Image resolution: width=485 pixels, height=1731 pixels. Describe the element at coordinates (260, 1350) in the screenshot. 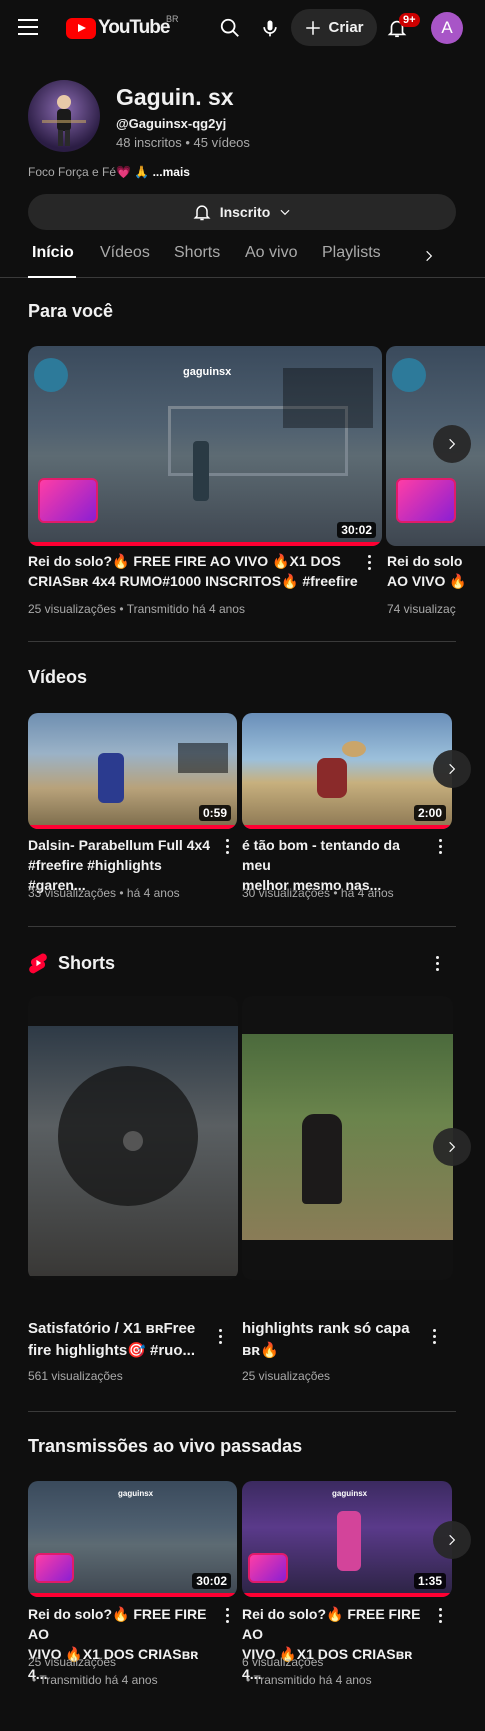

I see `short-title-line: ʙʀ🔥` at that location.